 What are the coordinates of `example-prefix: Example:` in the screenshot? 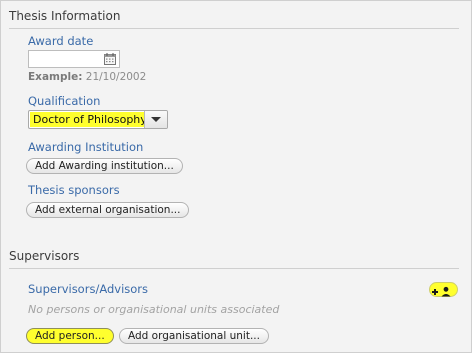 It's located at (55, 77).